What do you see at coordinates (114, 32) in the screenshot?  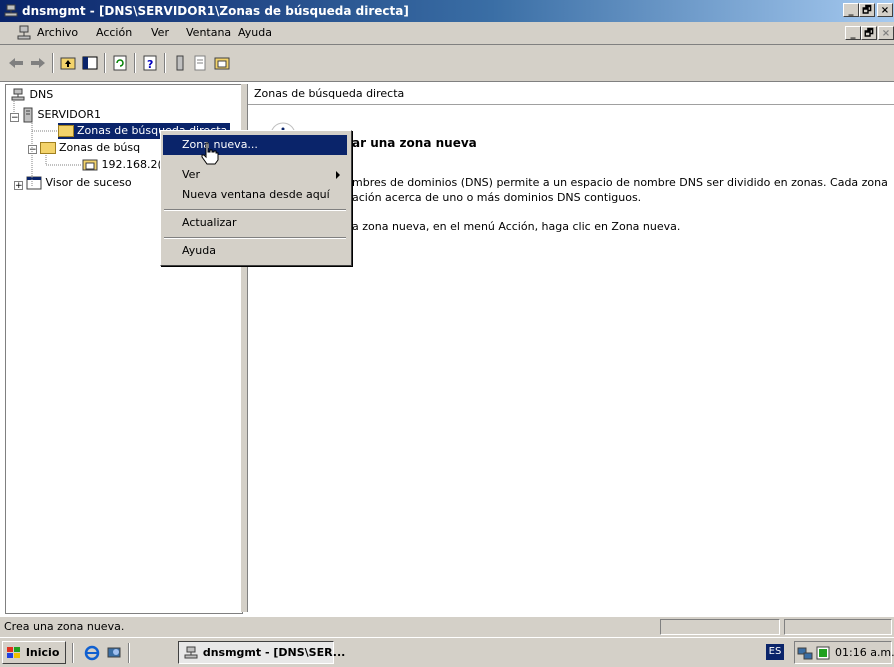 I see `menu-accion: Acción` at bounding box center [114, 32].